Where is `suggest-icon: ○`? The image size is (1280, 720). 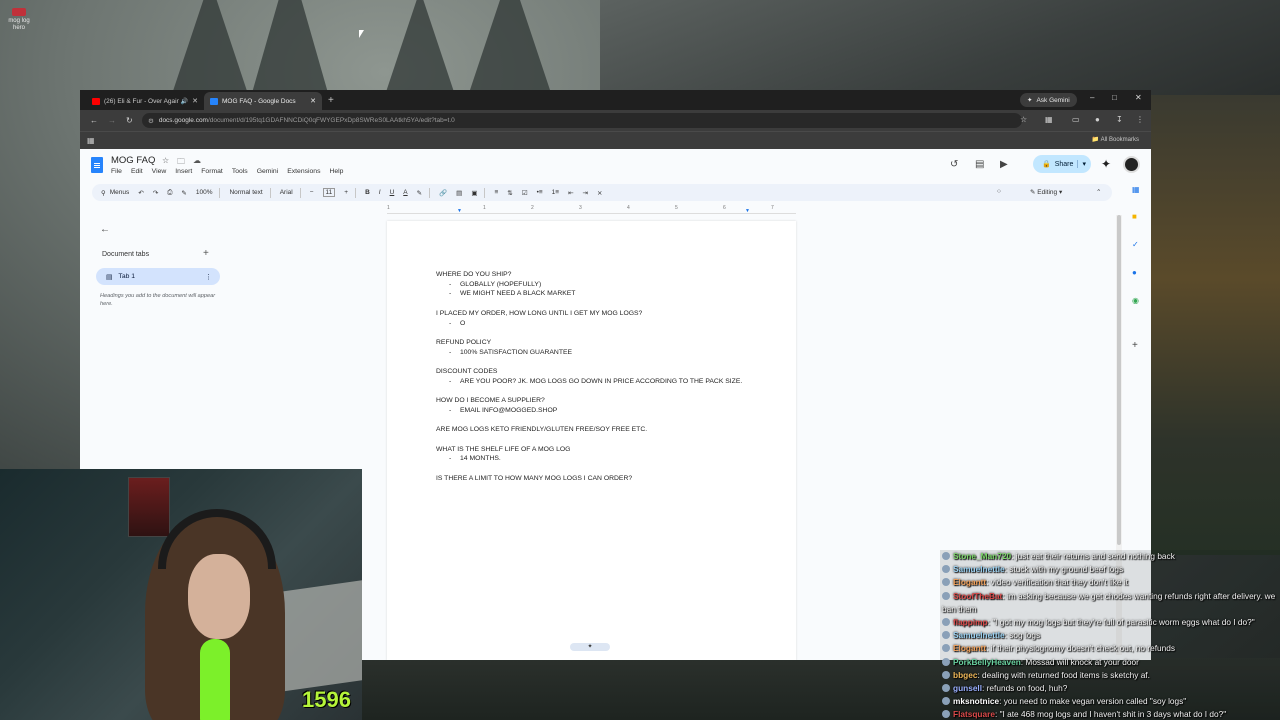 suggest-icon: ○ is located at coordinates (999, 191).